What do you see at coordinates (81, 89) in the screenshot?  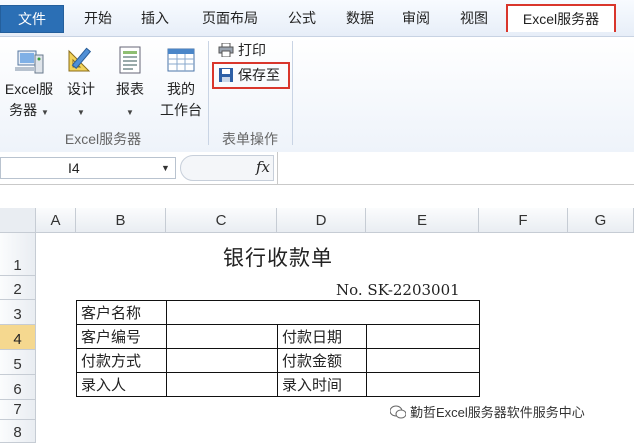 I see `design-label: 设计` at bounding box center [81, 89].